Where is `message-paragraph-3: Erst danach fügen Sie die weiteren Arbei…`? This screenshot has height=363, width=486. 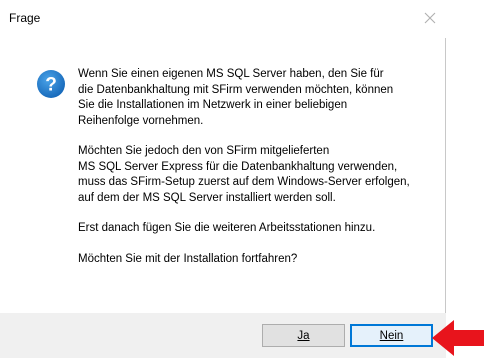 message-paragraph-3: Erst danach fügen Sie die weiteren Arbei… is located at coordinates (227, 228).